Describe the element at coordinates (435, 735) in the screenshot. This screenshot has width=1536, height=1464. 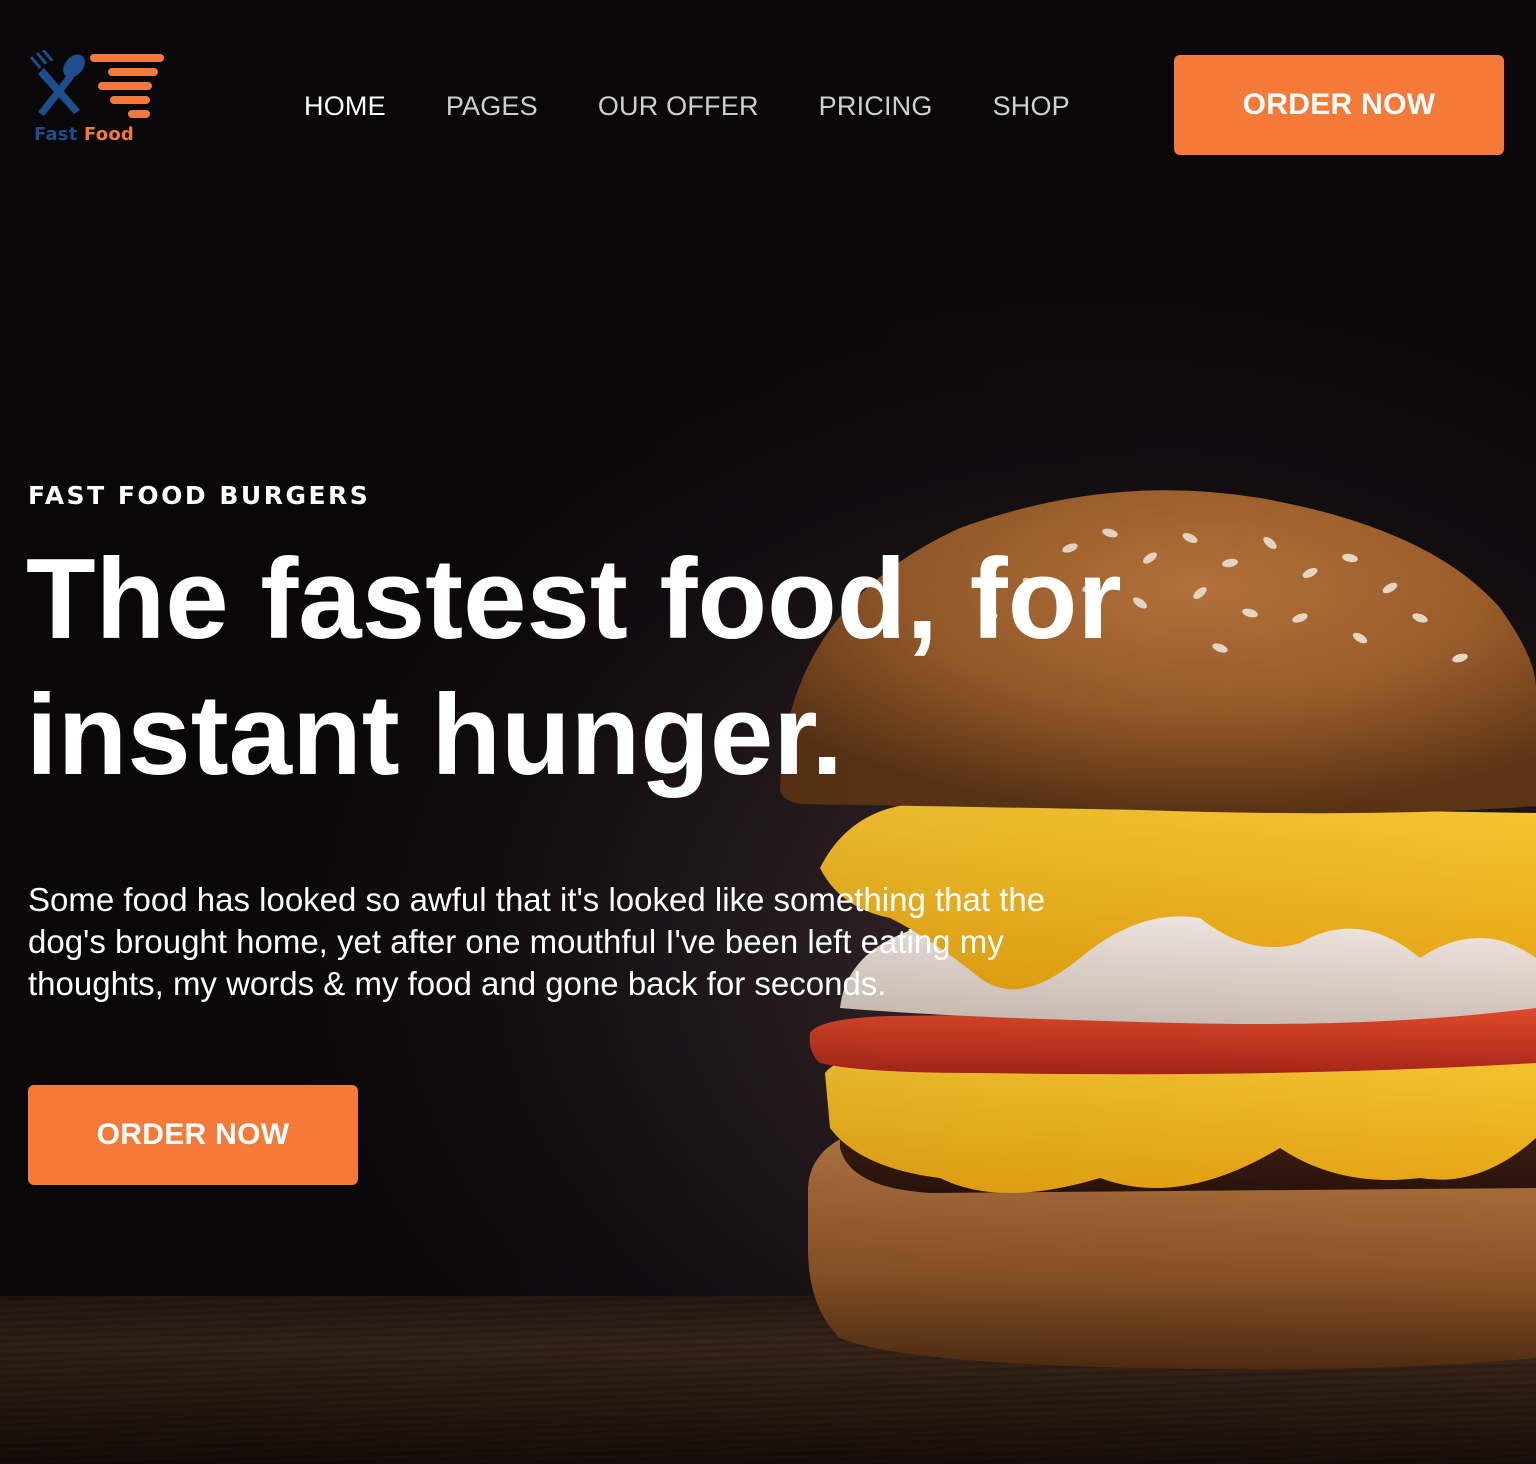
I see `hero-headline-line-2: instant hunger.` at that location.